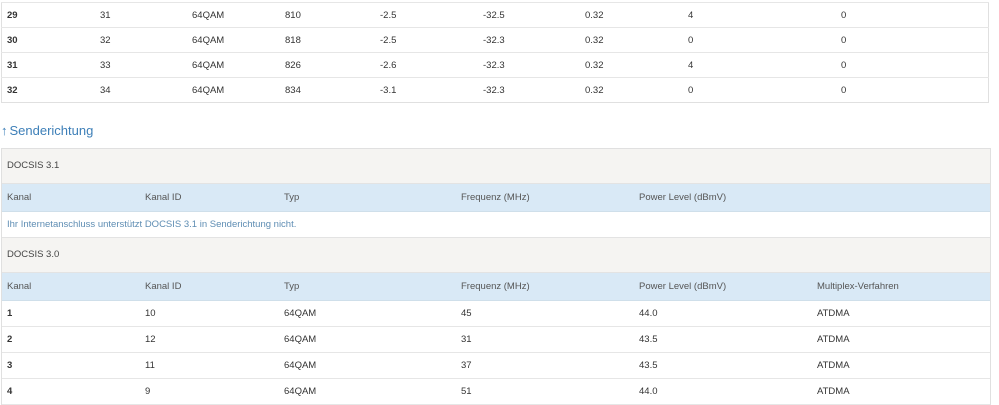  Describe the element at coordinates (50, 40) in the screenshot. I see `table-cell: 30` at that location.